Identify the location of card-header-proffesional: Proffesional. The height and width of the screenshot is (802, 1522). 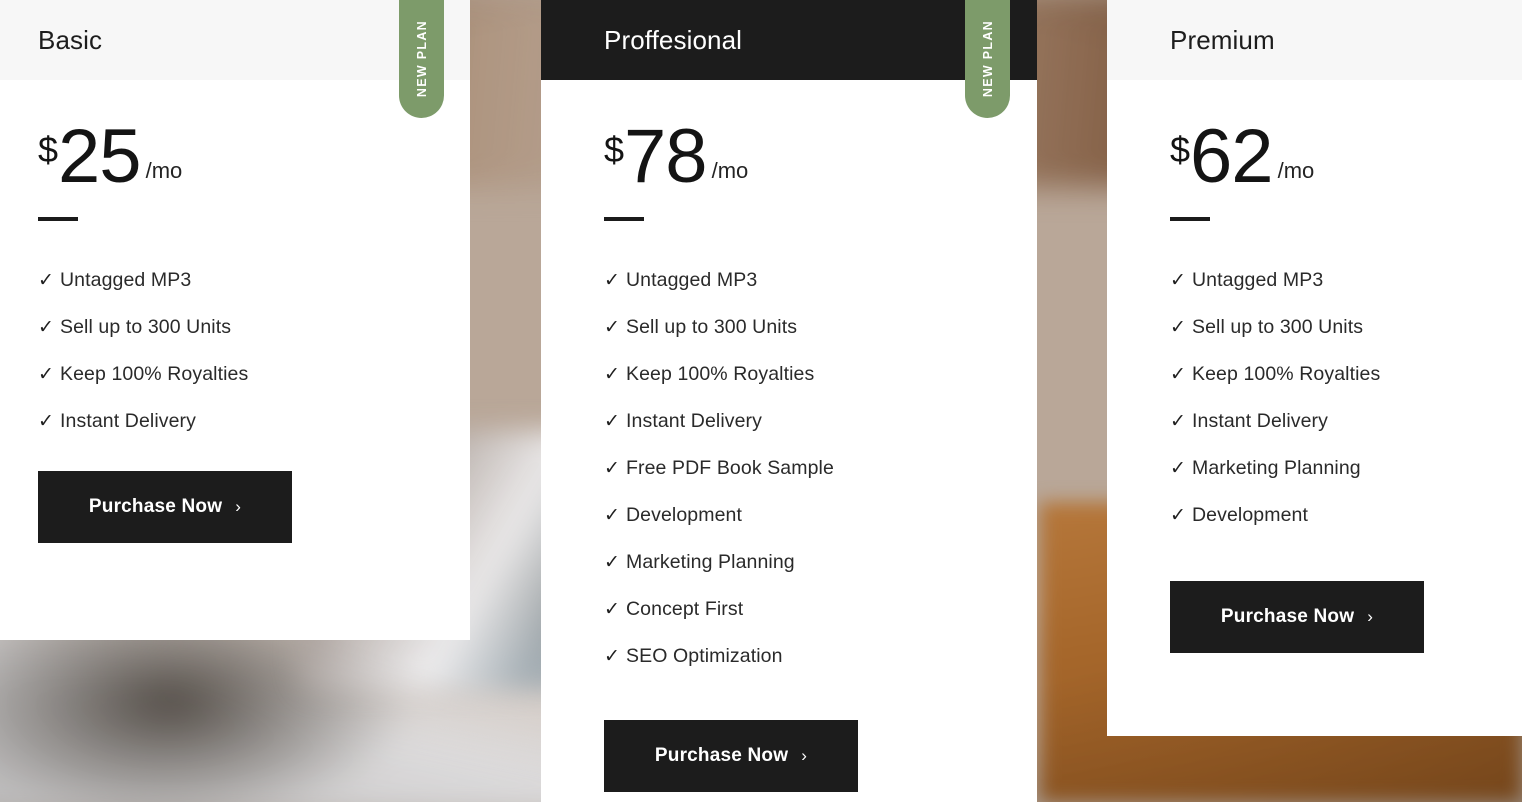
(789, 40).